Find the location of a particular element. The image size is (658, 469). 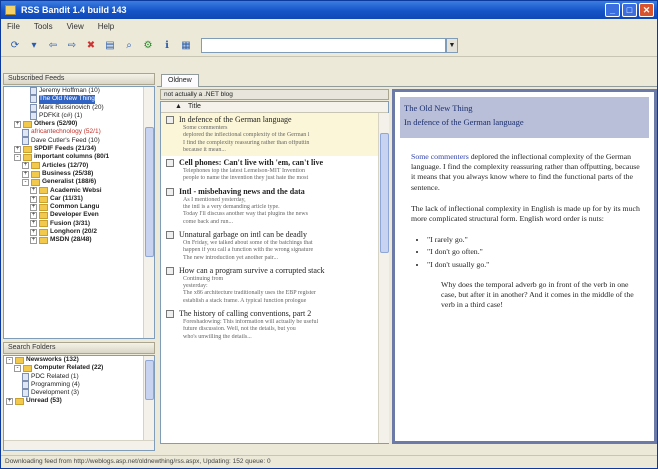

tree-item: Mark Russinovich (20) is located at coordinates (79, 108).